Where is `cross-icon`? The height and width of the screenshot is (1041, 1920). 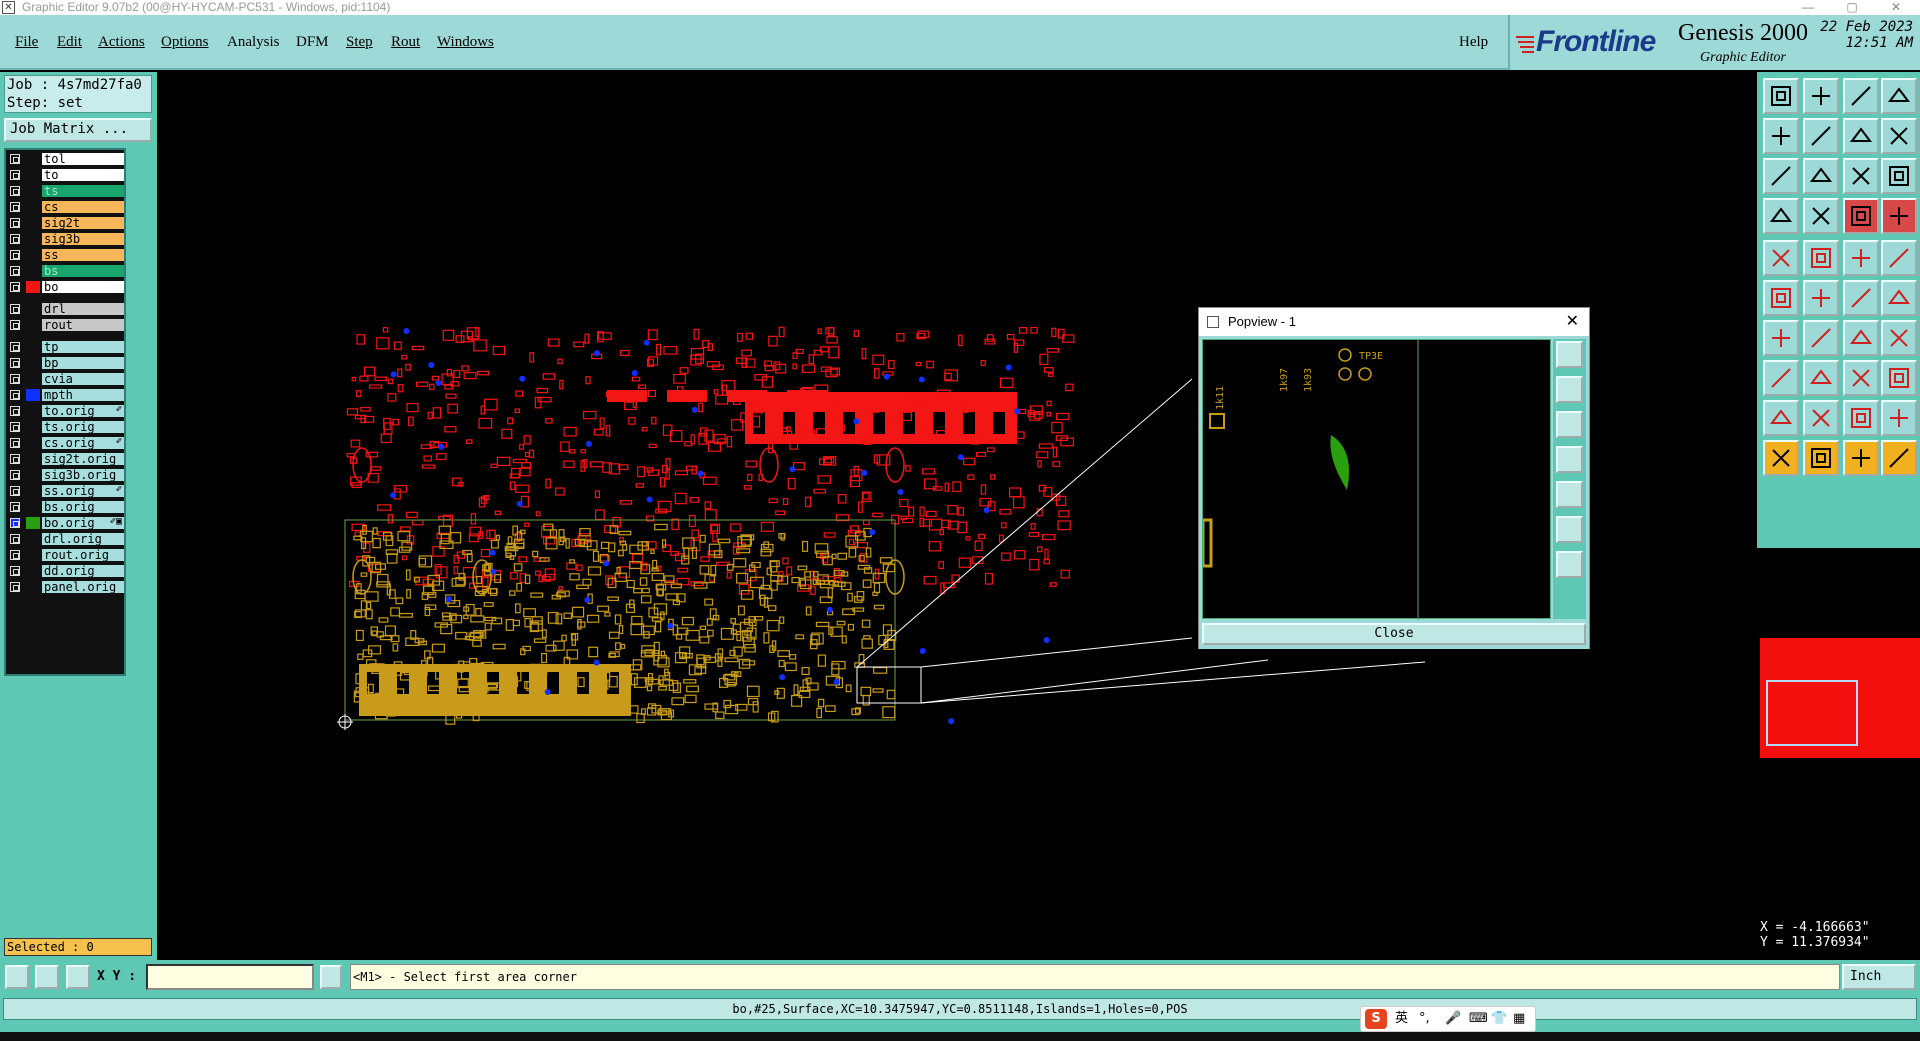 cross-icon is located at coordinates (1821, 298).